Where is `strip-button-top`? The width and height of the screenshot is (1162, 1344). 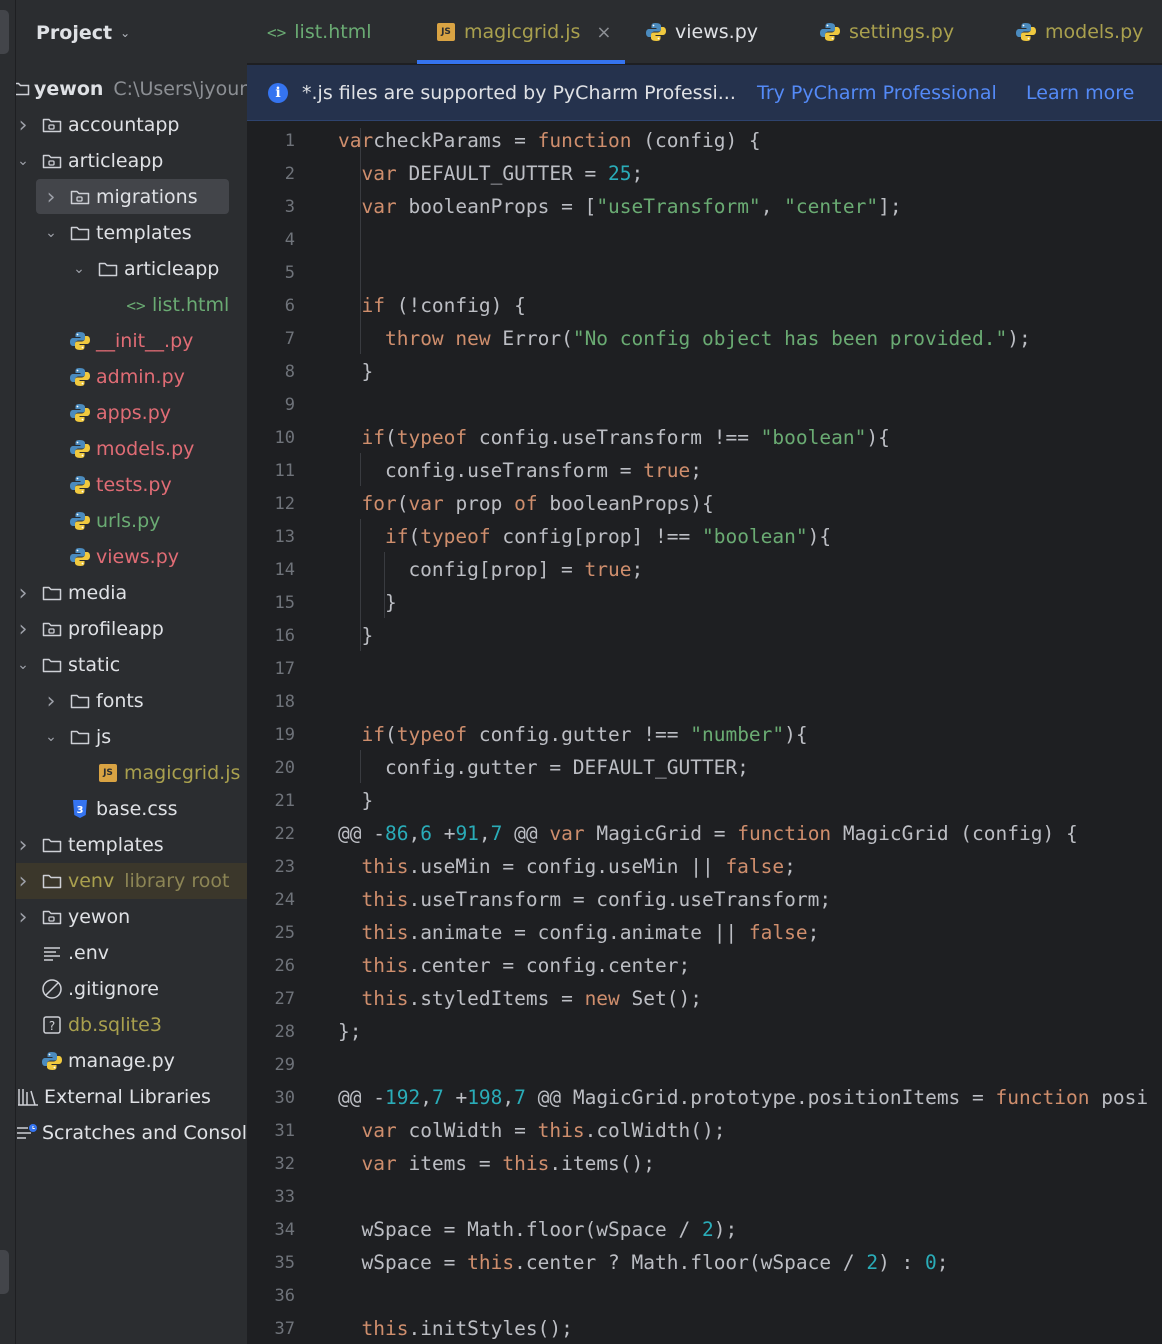
strip-button-top is located at coordinates (4, 32).